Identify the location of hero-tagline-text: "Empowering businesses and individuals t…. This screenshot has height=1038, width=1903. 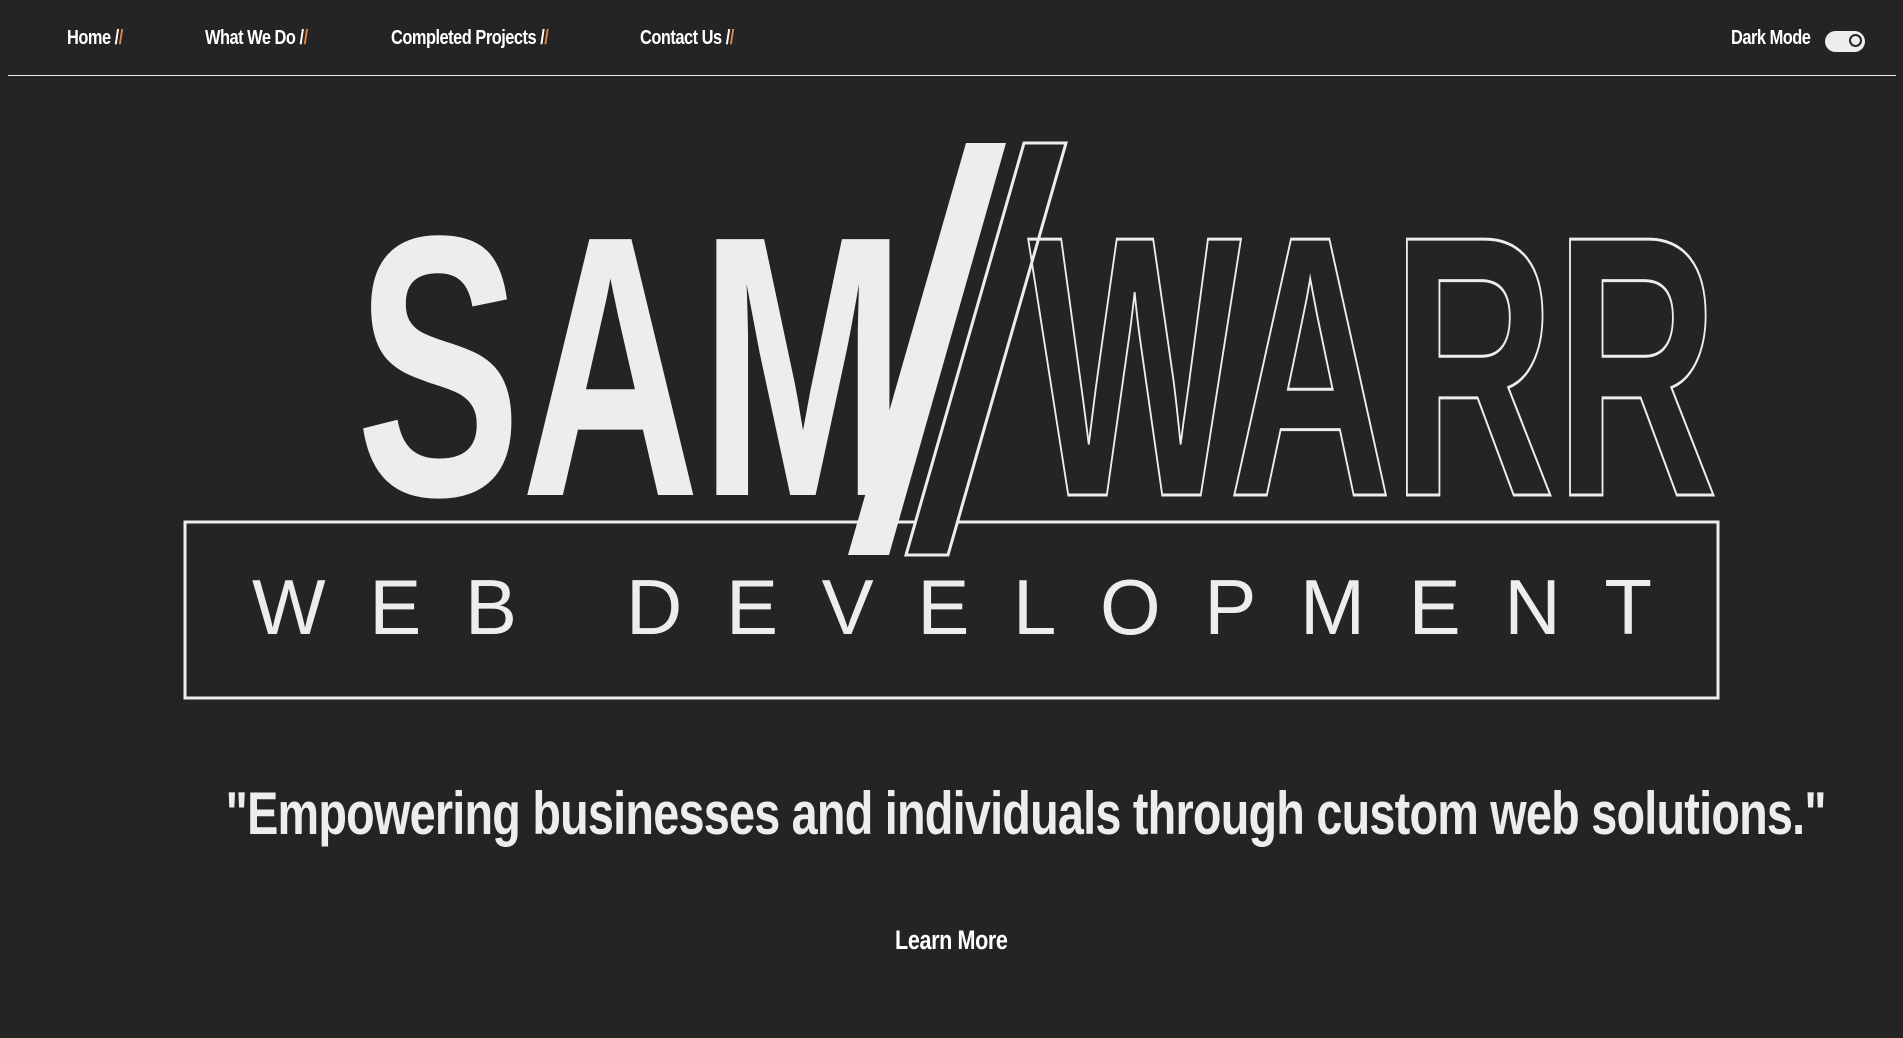
(1026, 813).